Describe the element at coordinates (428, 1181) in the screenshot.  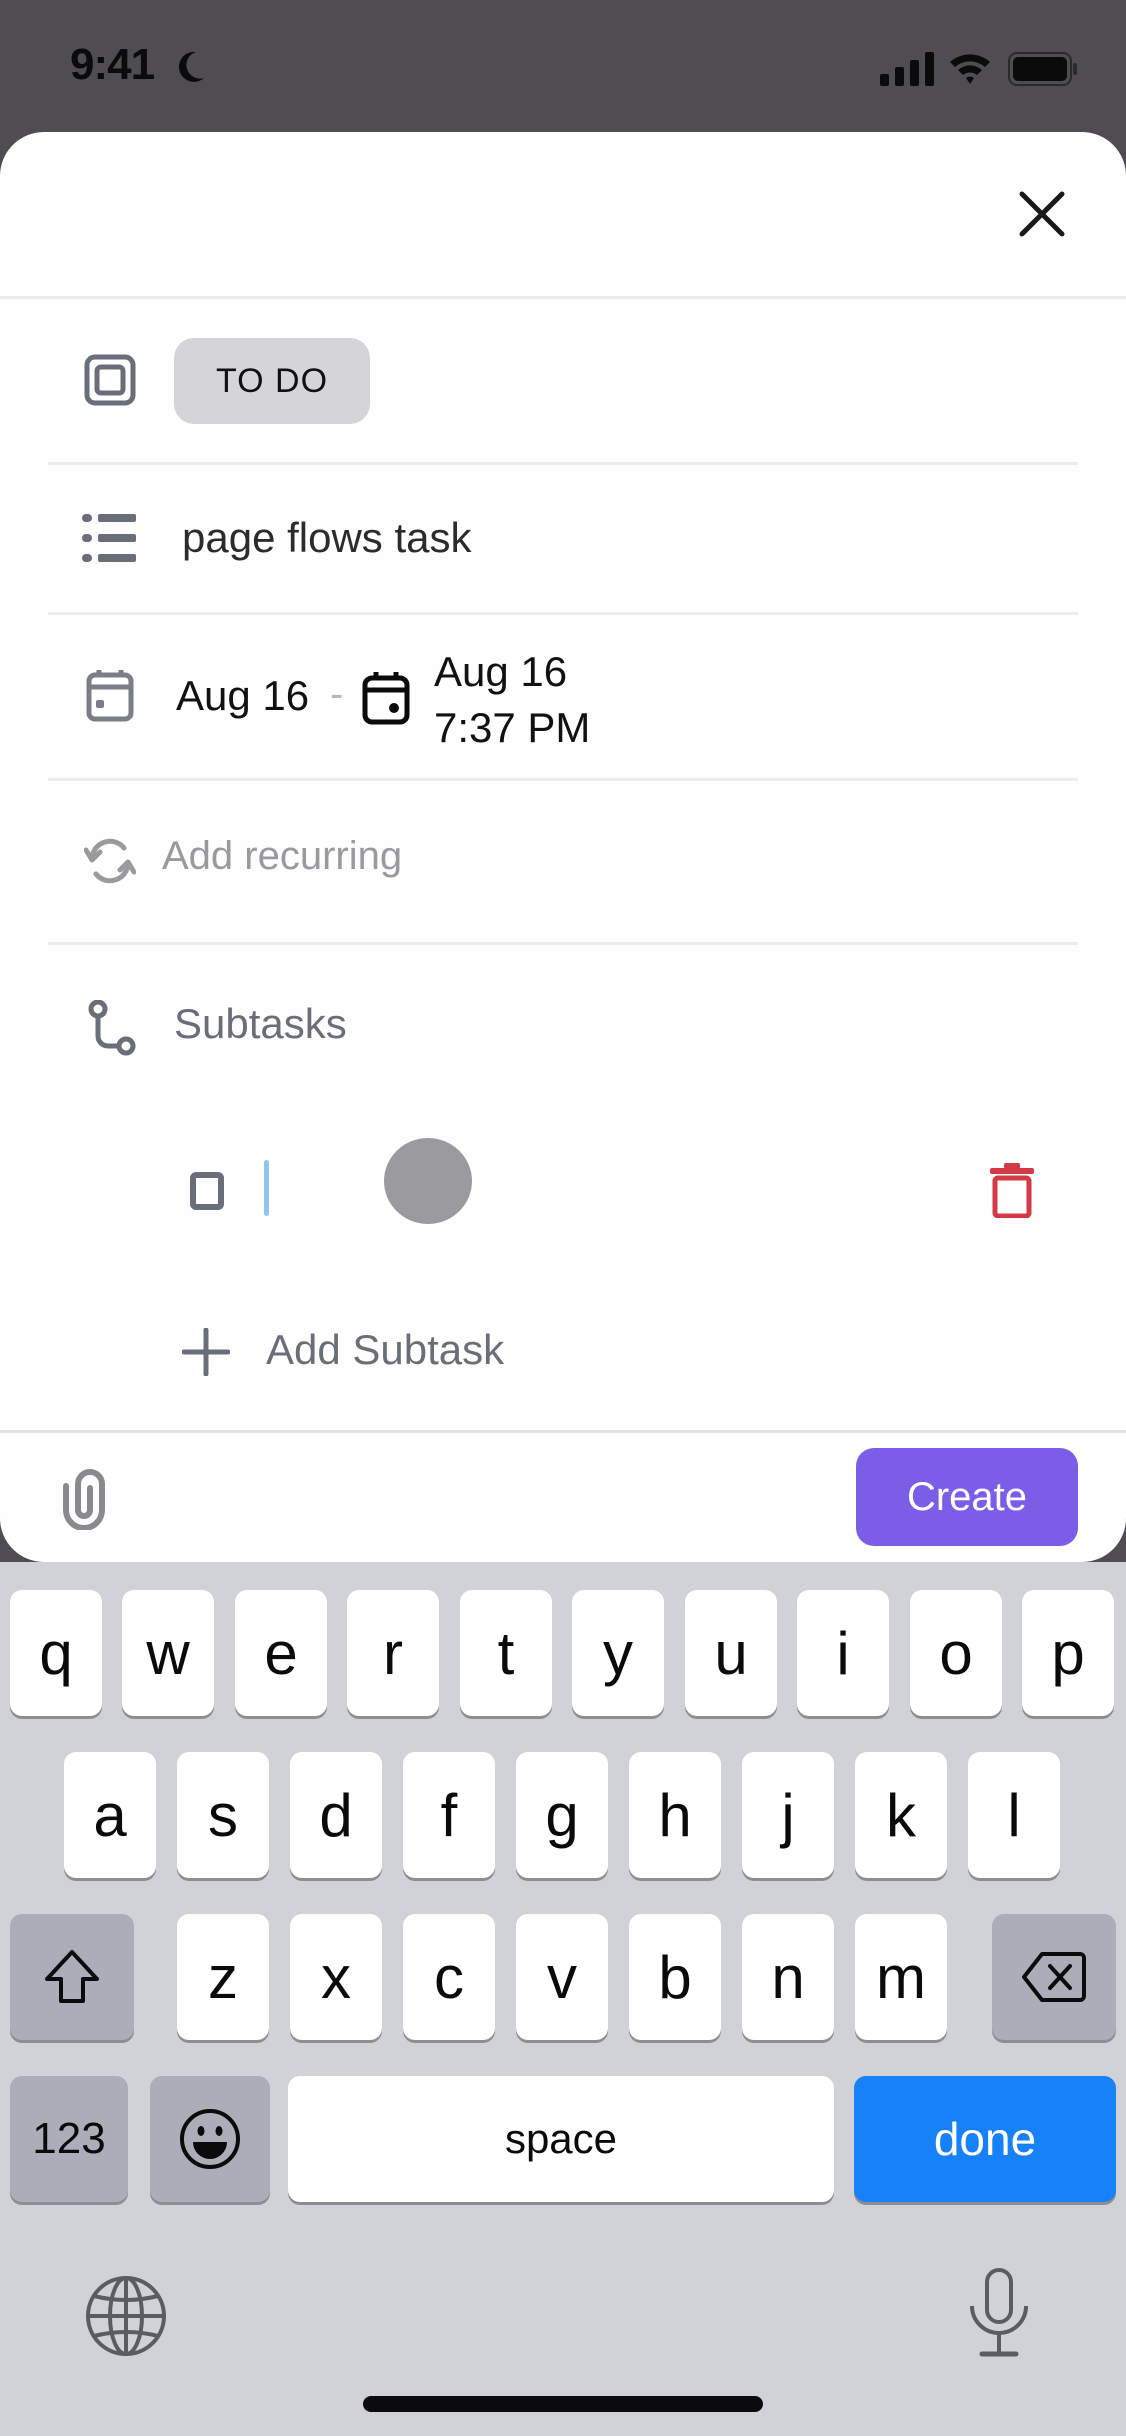
I see `touch-indicator` at that location.